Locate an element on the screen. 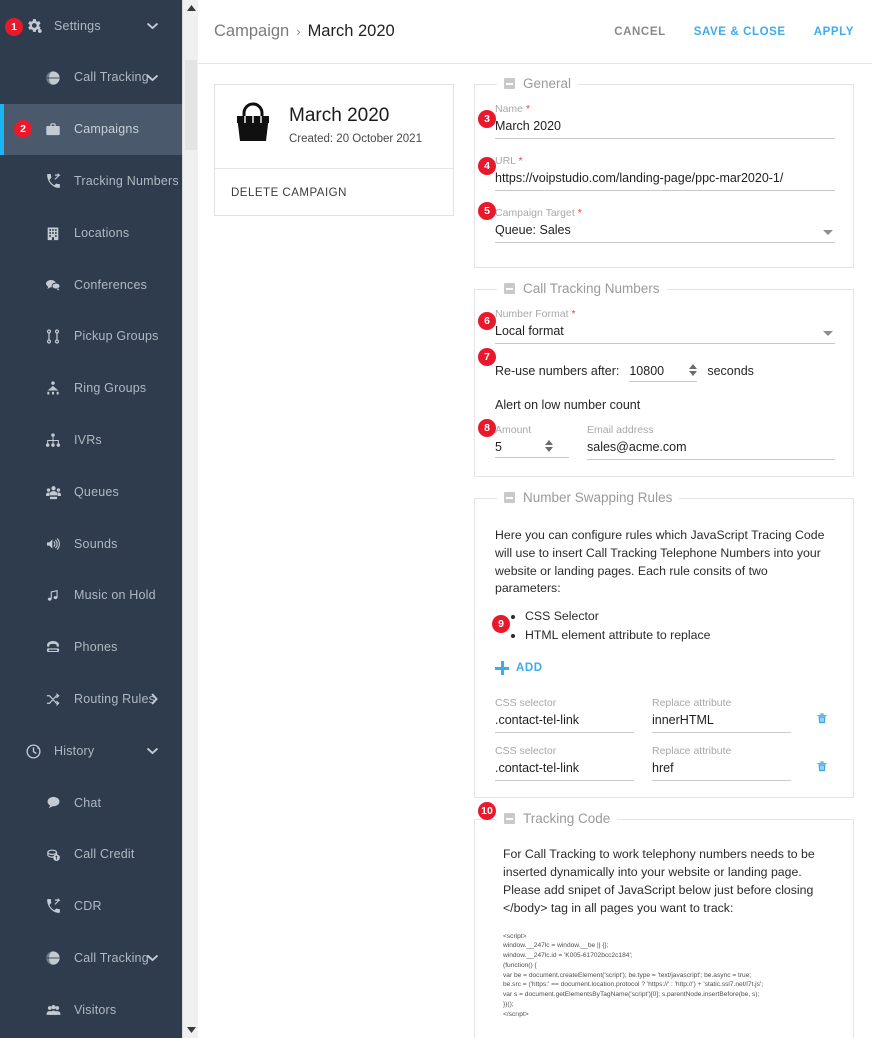  section-number-swapping-rules-legend: Number Swapping Rules is located at coordinates (588, 497).